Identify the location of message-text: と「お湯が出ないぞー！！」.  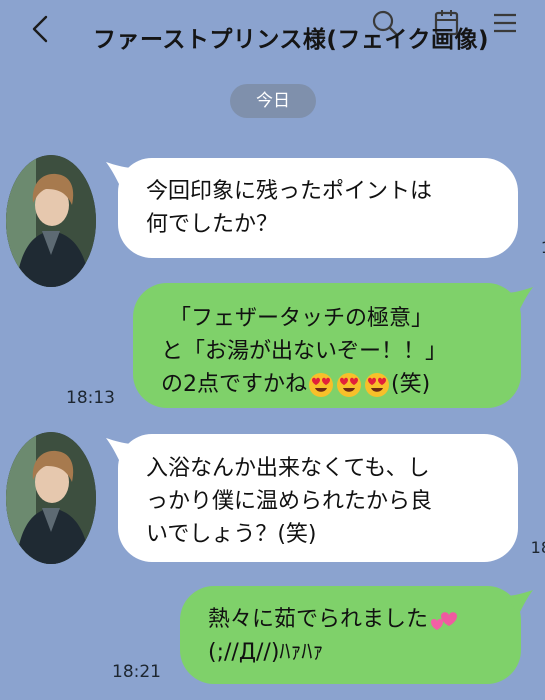
(304, 351).